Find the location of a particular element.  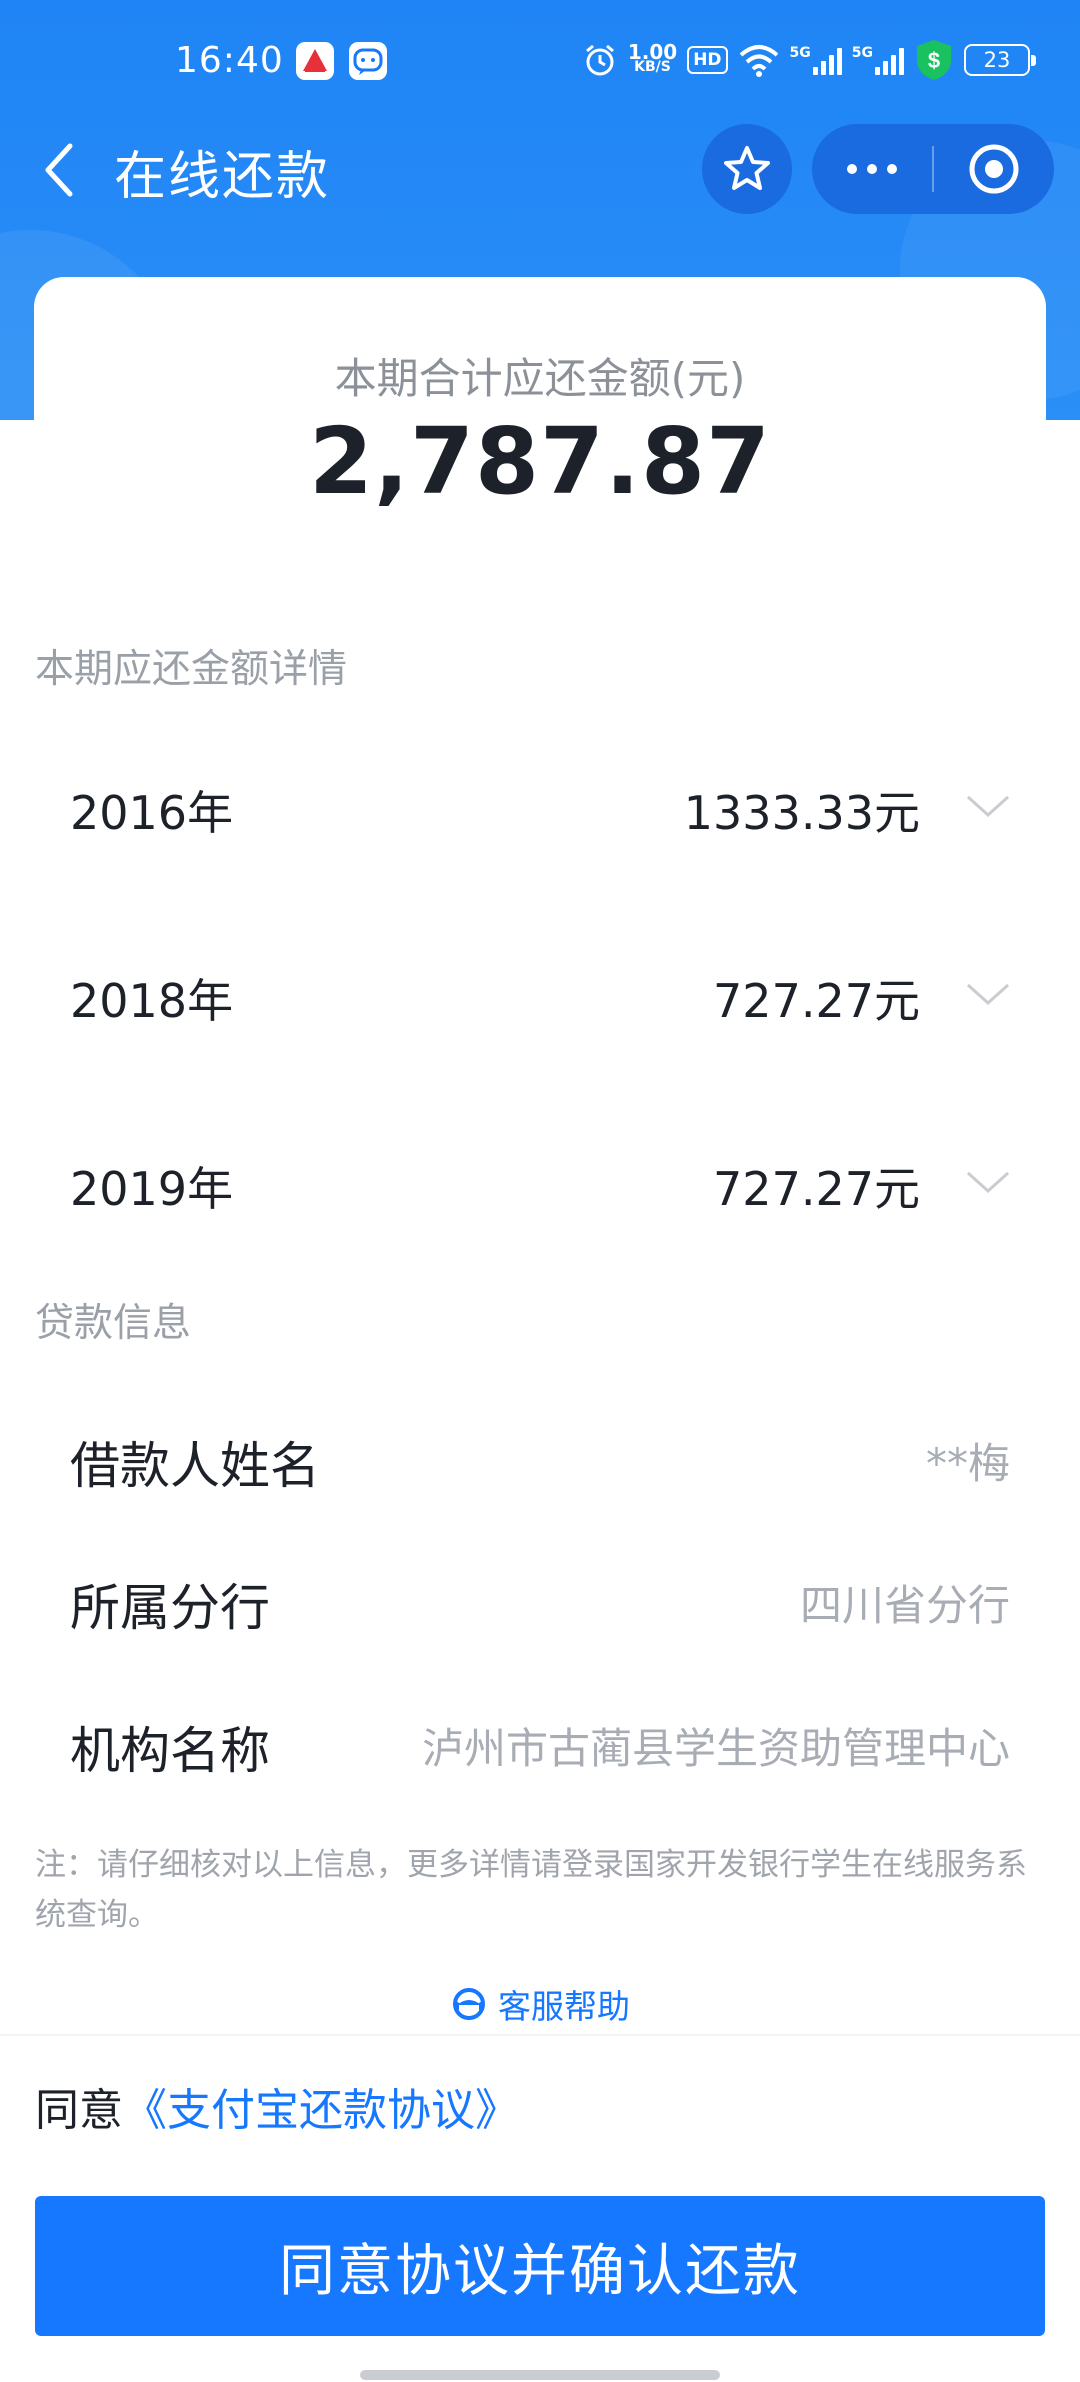

total-amount: 2,787.87 is located at coordinates (540, 461).